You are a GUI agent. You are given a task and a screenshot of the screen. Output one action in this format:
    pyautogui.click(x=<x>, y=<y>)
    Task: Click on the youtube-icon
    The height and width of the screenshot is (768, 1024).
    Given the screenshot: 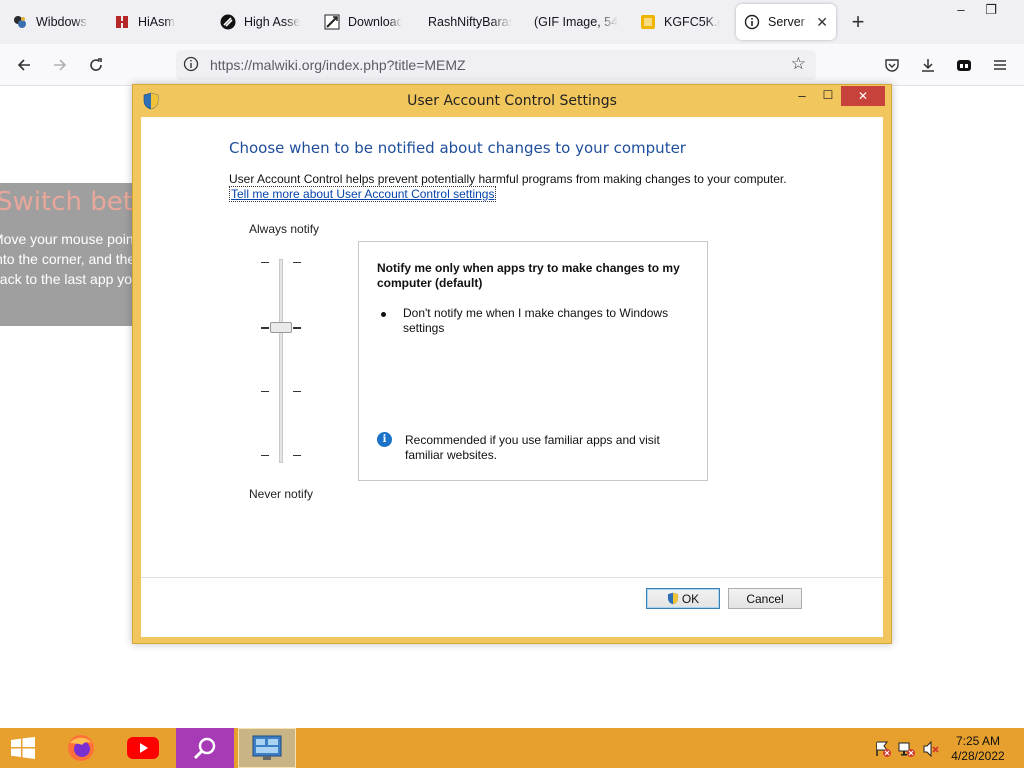 What is the action you would take?
    pyautogui.click(x=143, y=748)
    